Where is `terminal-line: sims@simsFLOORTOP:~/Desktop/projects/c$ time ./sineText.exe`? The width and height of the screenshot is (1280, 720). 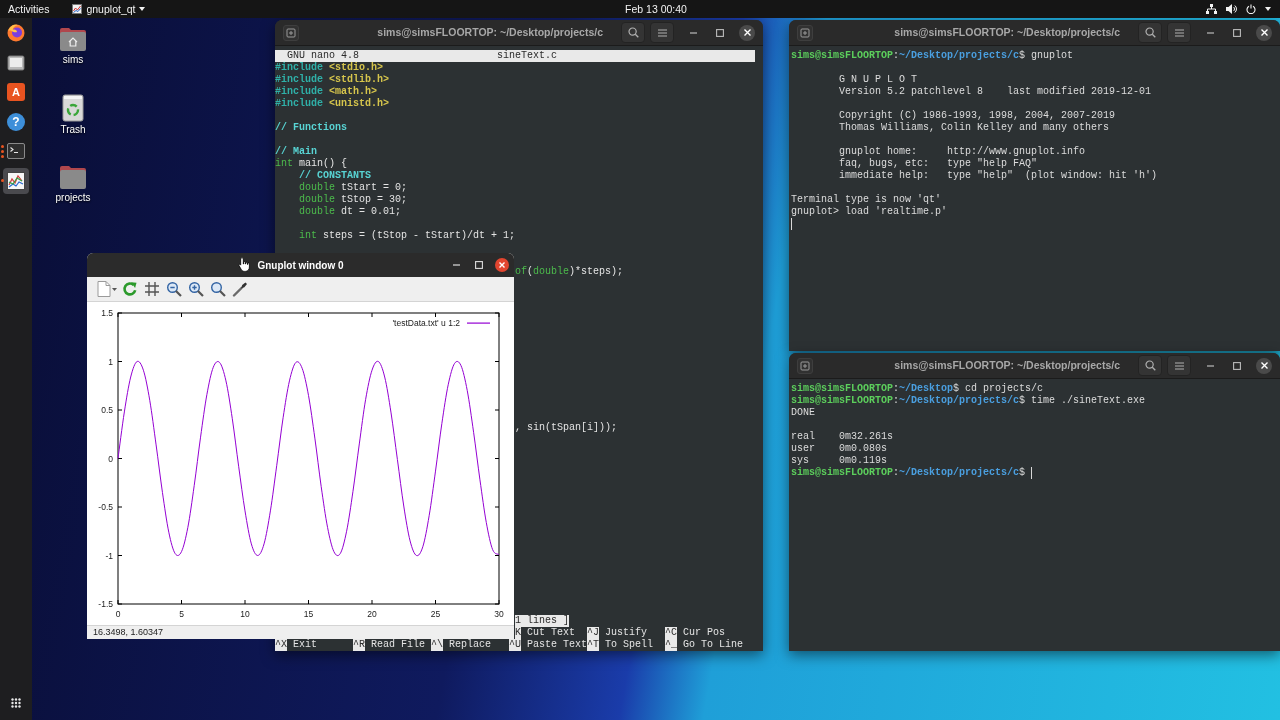
terminal-line: sims@simsFLOORTOP:~/Desktop/projects/c$ time ./sineText.exe is located at coordinates (968, 401).